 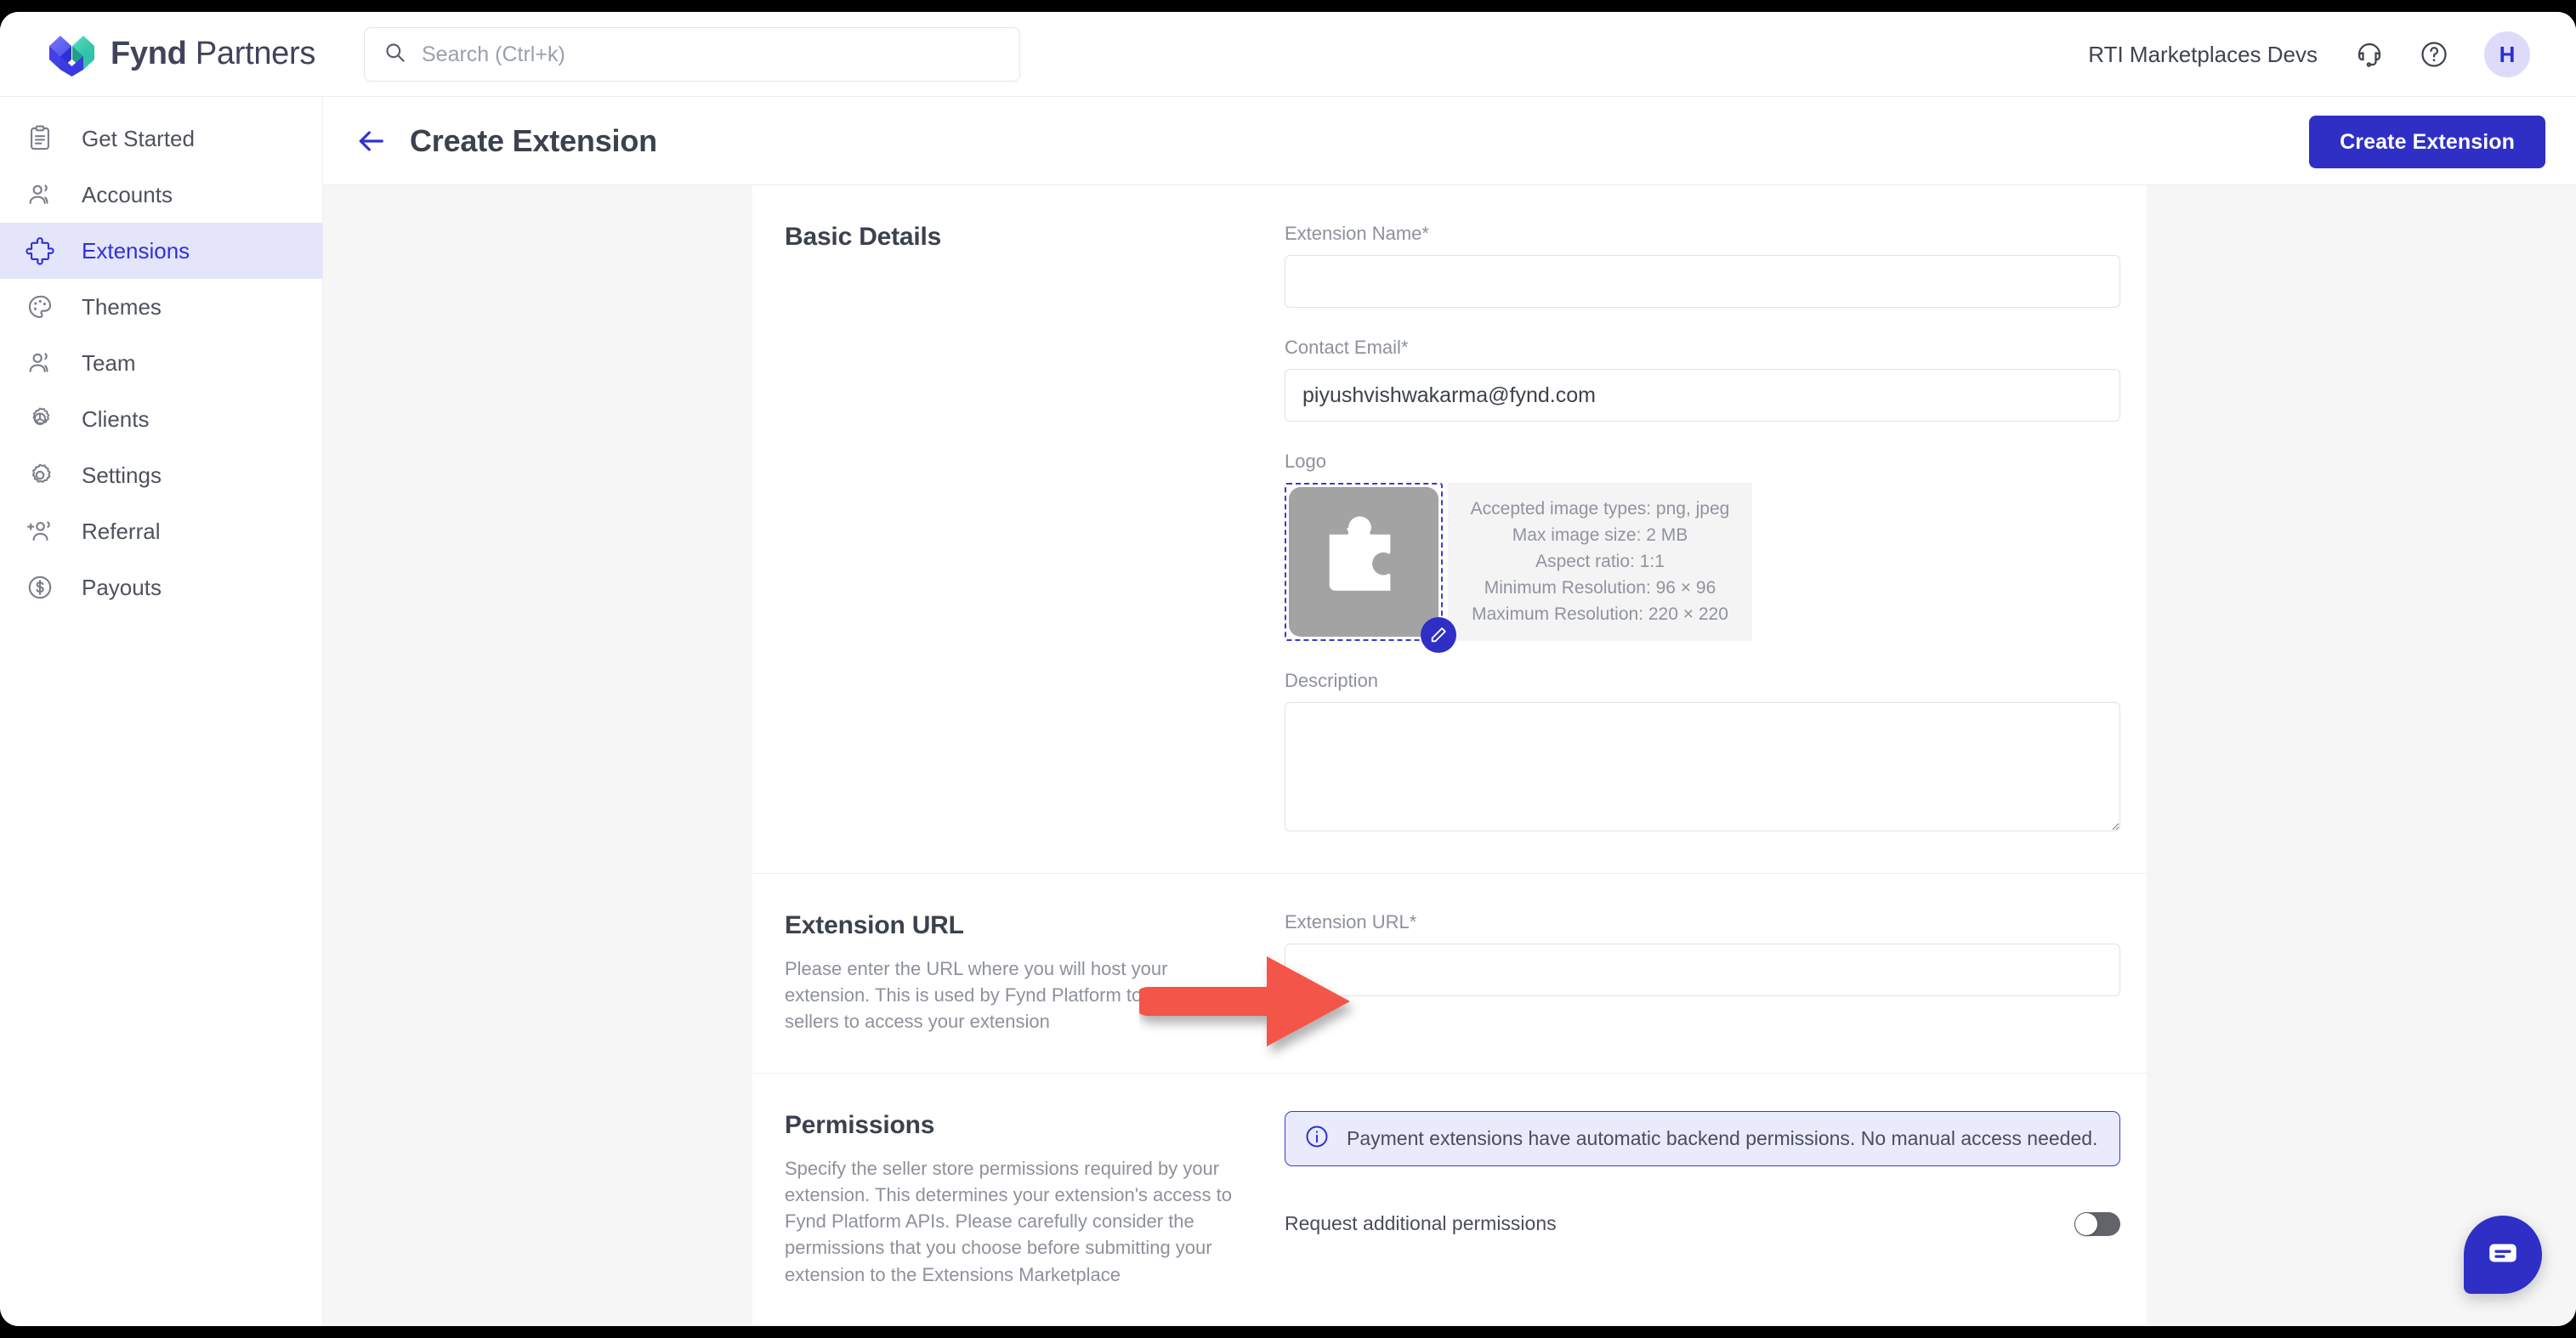 I want to click on palette-icon, so click(x=40, y=307).